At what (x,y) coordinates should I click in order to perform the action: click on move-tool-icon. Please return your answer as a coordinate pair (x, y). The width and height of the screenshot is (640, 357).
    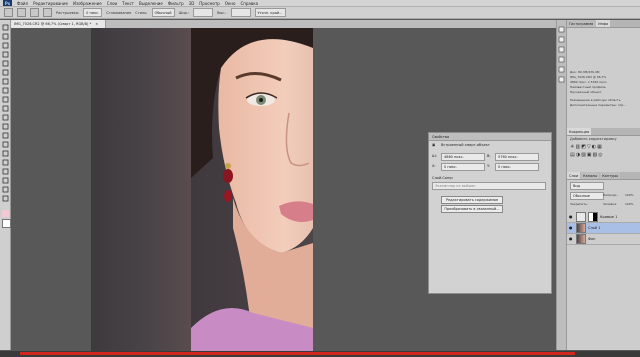
    Looking at the image, I should click on (5, 27).